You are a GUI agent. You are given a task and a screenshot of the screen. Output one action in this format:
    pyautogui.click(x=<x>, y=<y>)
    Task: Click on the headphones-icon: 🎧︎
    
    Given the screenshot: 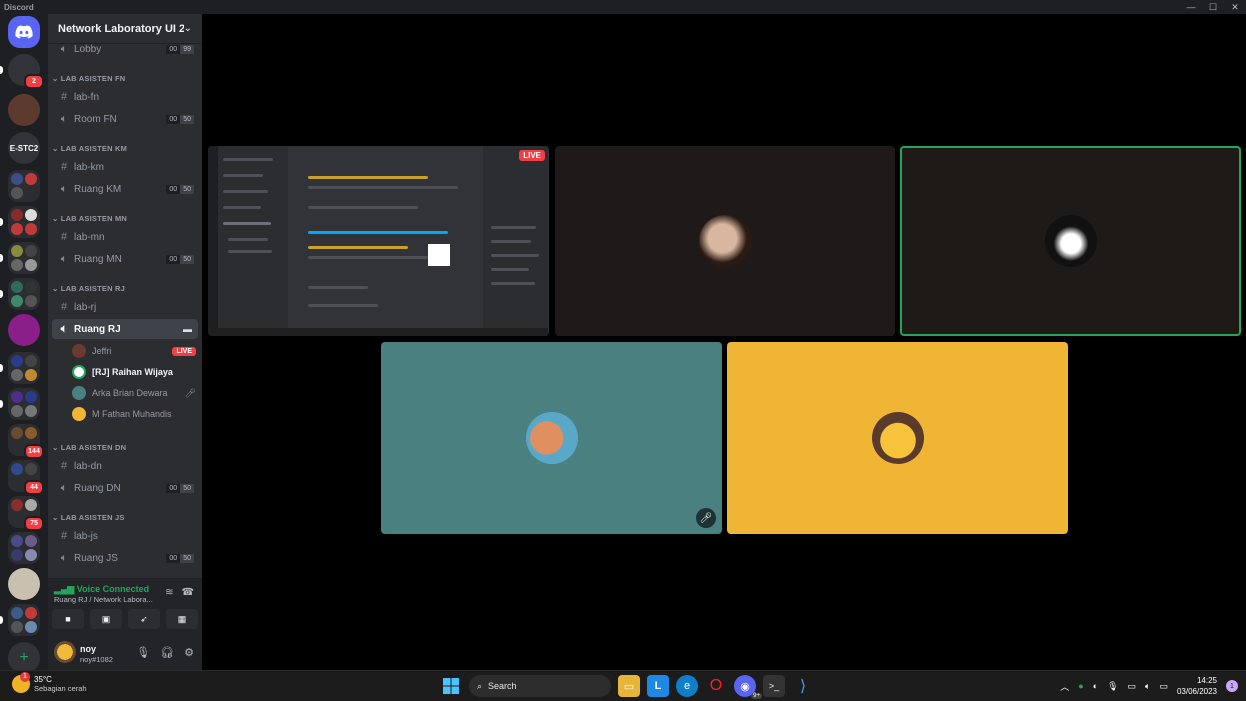 What is the action you would take?
    pyautogui.click(x=167, y=652)
    